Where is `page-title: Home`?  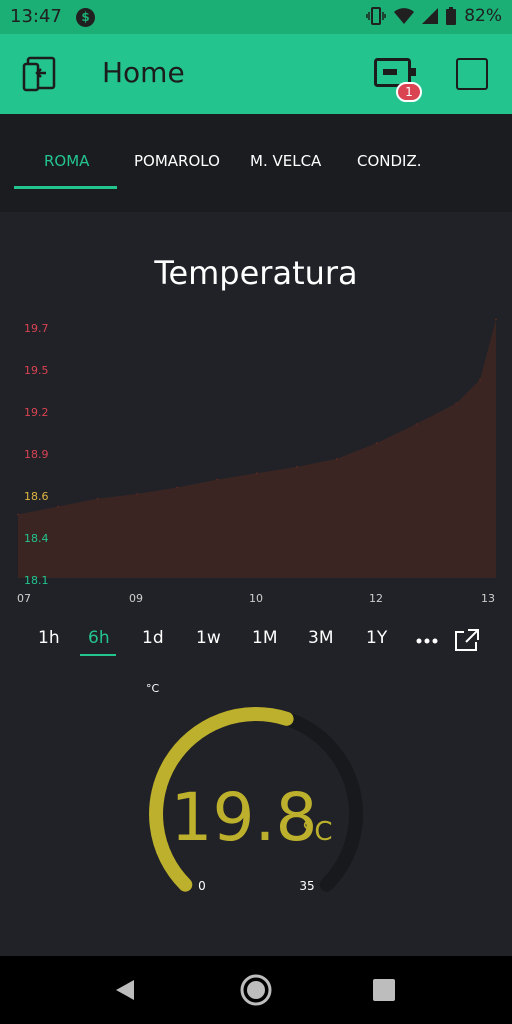
page-title: Home is located at coordinates (143, 72).